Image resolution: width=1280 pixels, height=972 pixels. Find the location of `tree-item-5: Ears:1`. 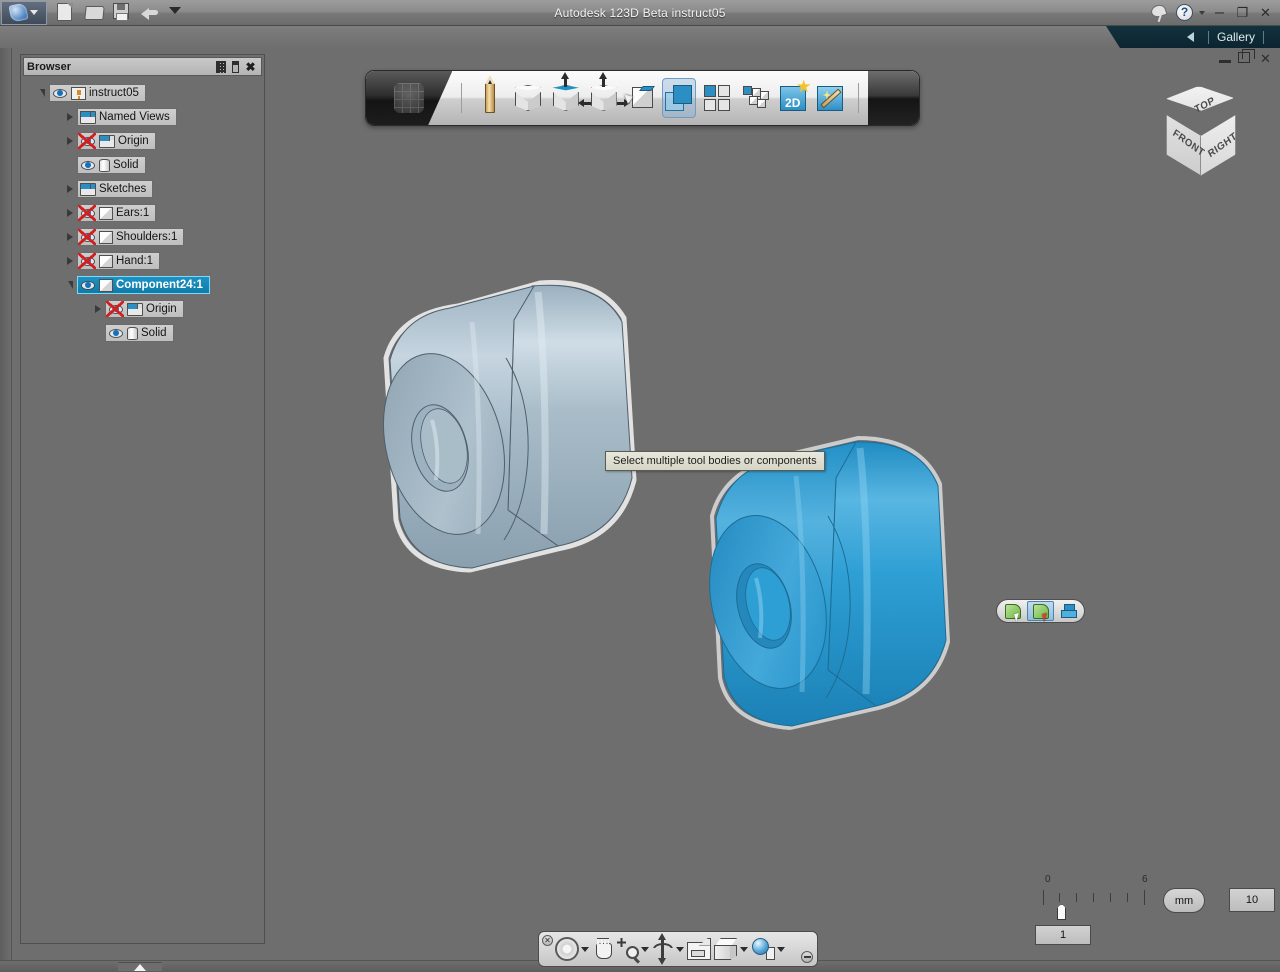

tree-item-5: Ears:1 is located at coordinates (117, 213).